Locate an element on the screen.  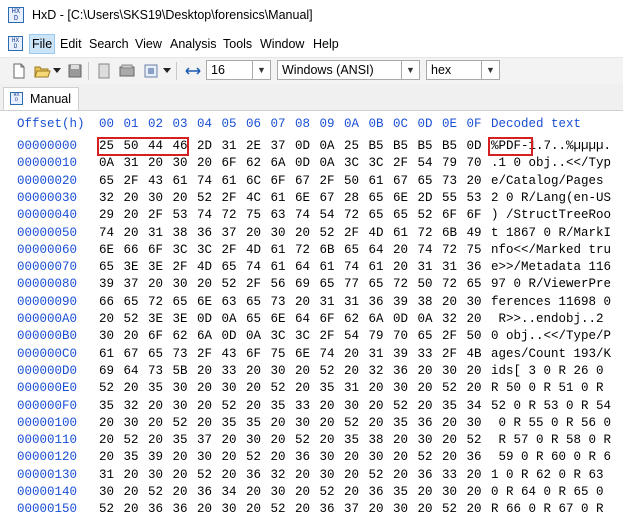
hex-byte: 4D is located at coordinates (209, 267).